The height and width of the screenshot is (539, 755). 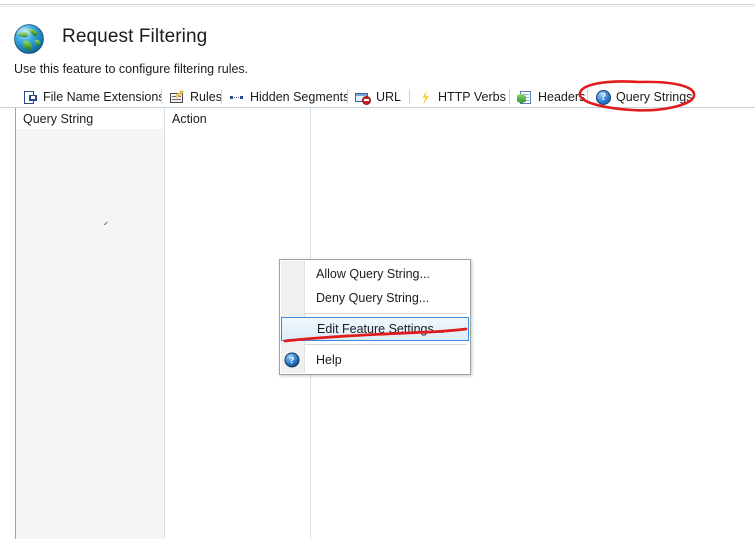 What do you see at coordinates (562, 97) in the screenshot?
I see `tab-label: Headers` at bounding box center [562, 97].